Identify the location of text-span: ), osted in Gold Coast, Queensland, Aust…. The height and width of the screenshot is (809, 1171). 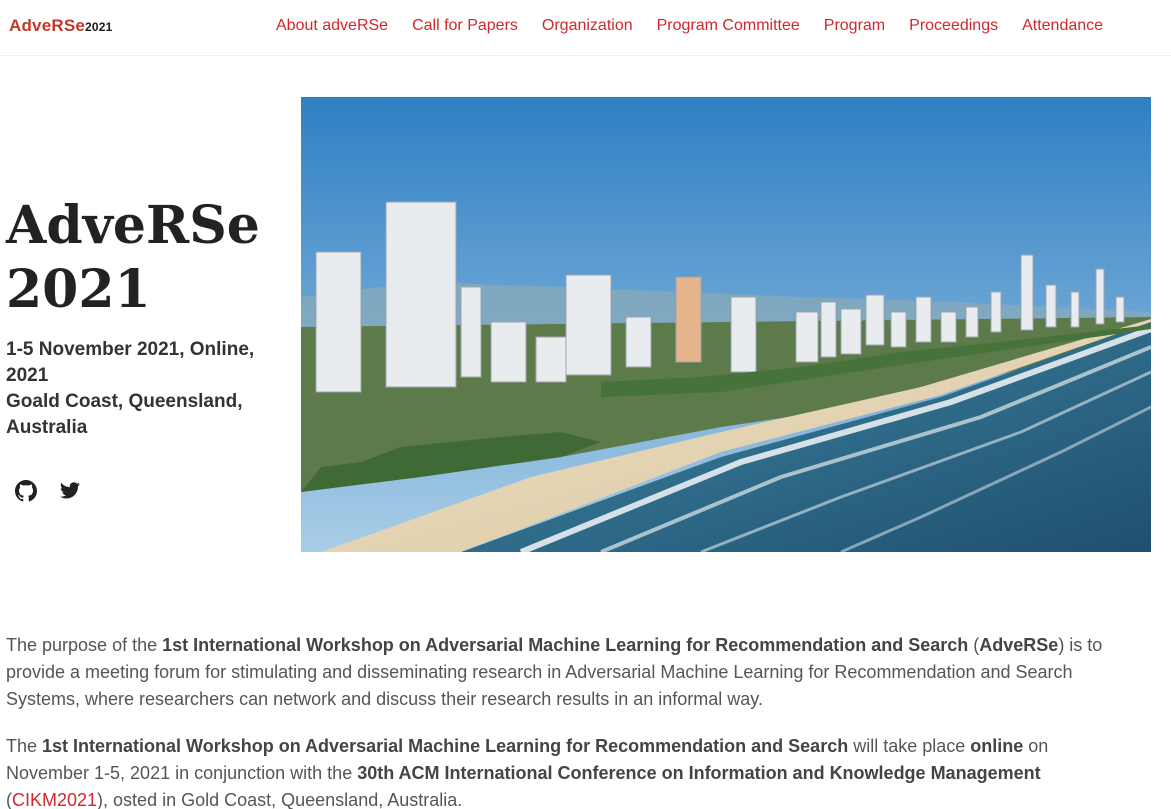
(280, 799).